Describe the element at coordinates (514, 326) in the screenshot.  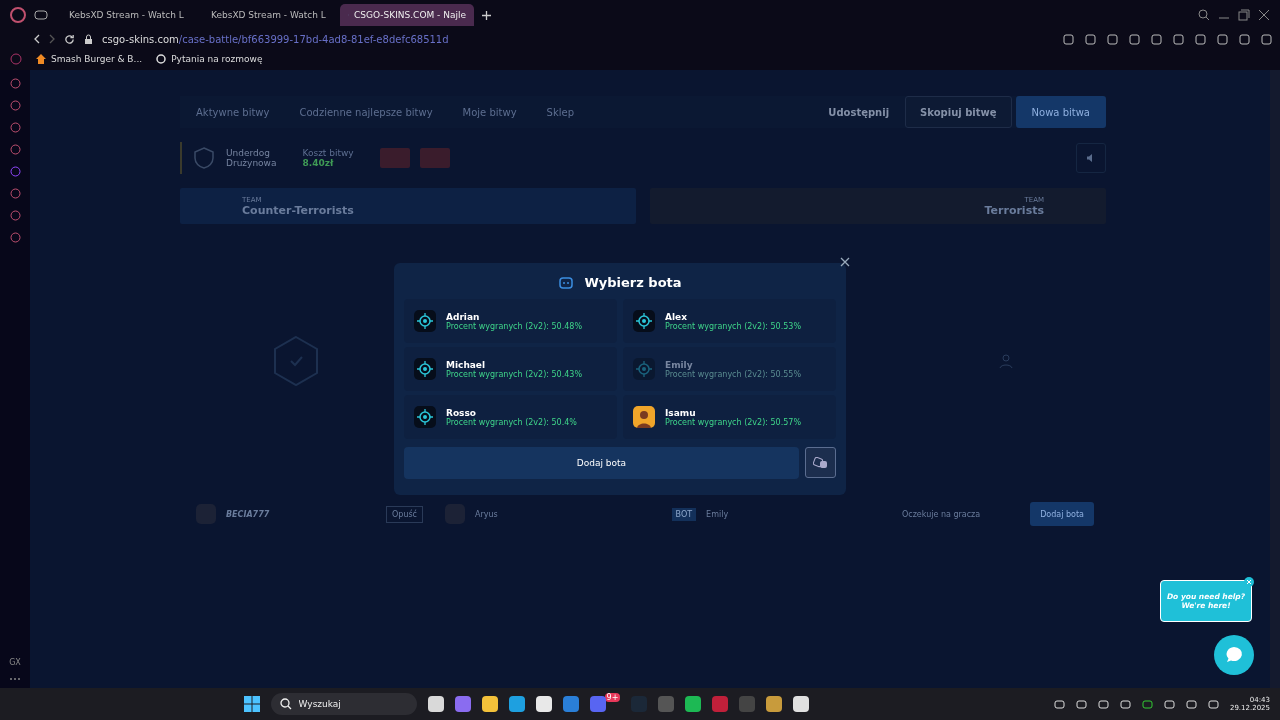
I see `win-rate: Procent wygranych (2v2): 50.48%` at that location.